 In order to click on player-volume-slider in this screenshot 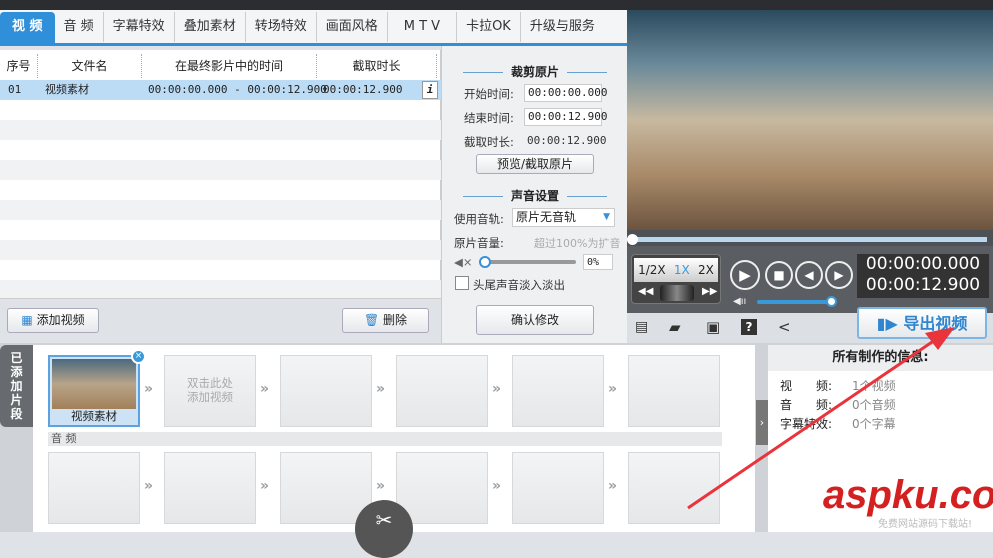, I will do `click(797, 301)`.